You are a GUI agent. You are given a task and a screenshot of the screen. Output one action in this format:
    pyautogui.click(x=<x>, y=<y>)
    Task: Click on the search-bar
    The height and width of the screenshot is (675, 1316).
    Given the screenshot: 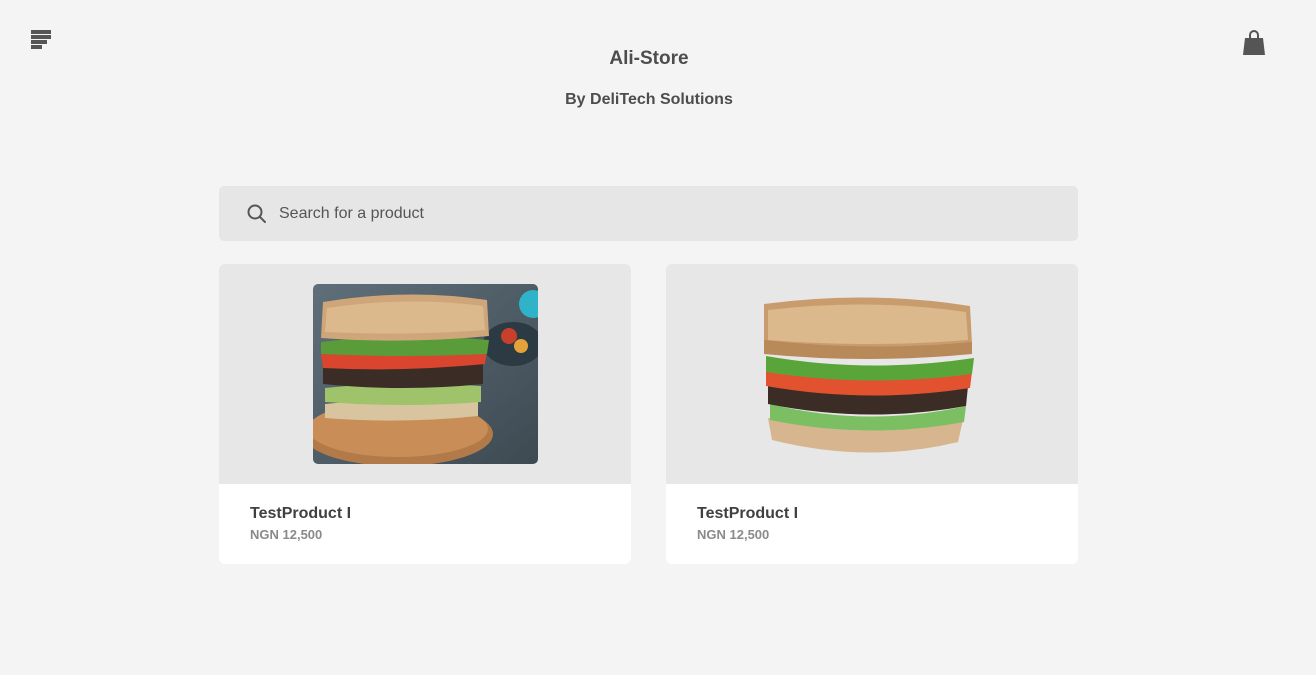 What is the action you would take?
    pyautogui.click(x=648, y=213)
    